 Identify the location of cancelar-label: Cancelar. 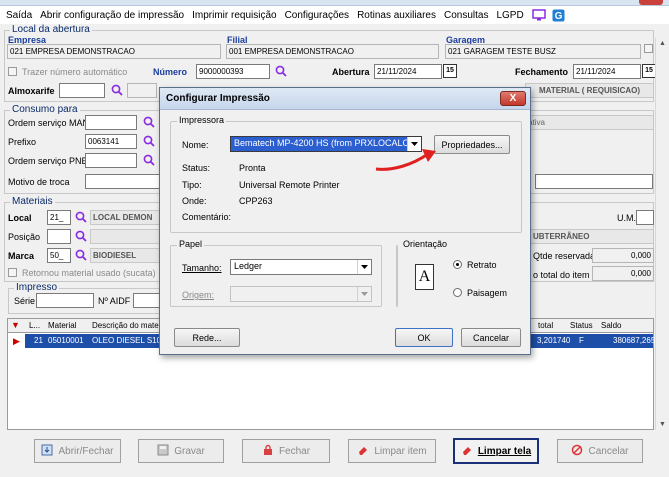
(608, 451).